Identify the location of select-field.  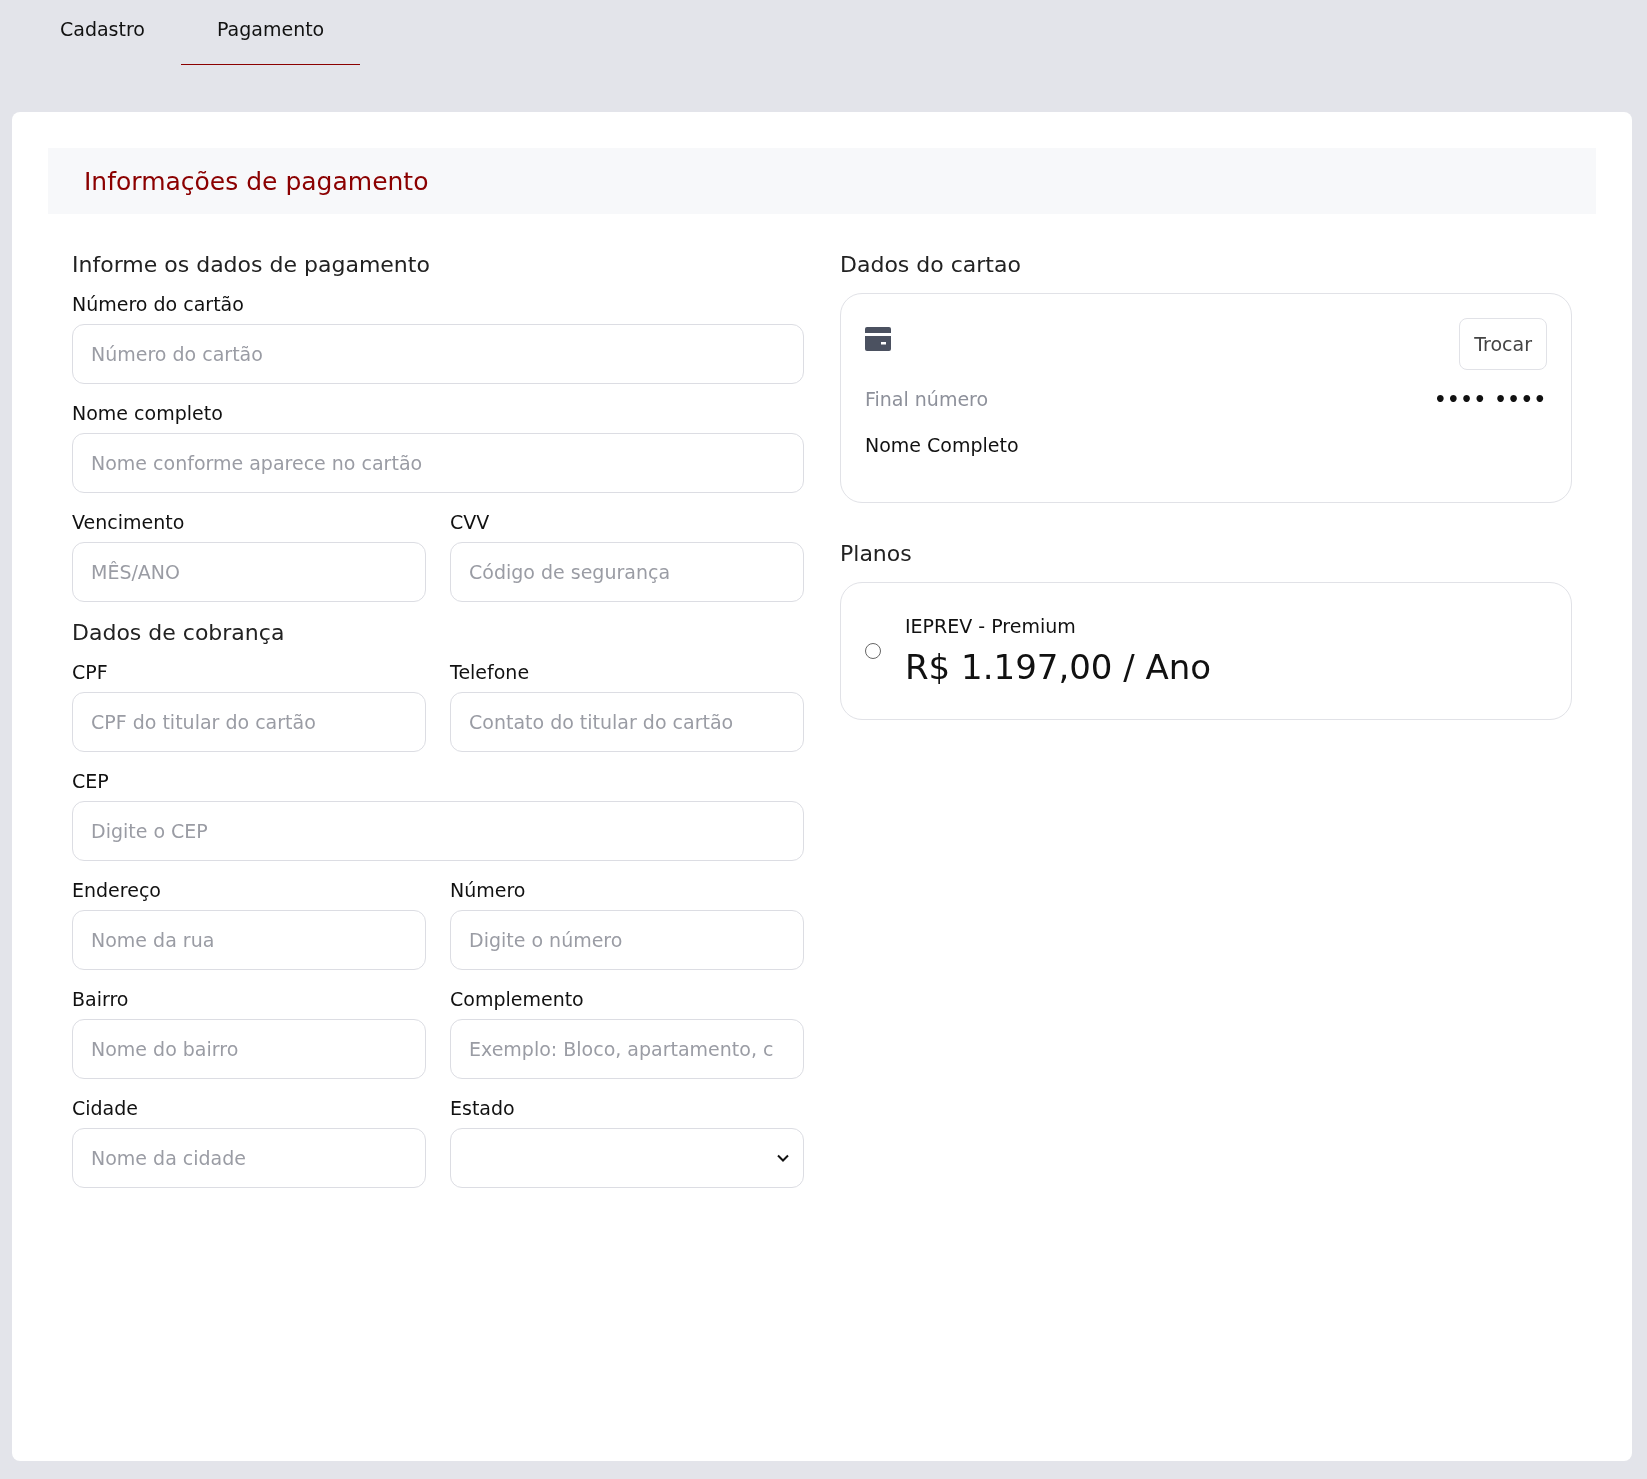
(627, 1158).